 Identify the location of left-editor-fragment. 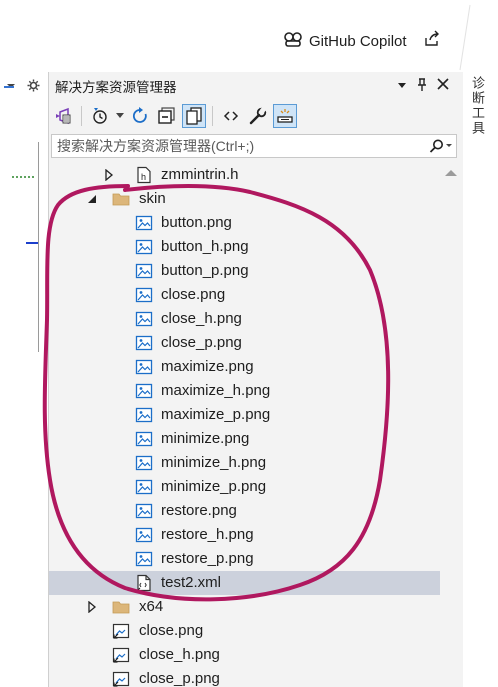
(23, 212).